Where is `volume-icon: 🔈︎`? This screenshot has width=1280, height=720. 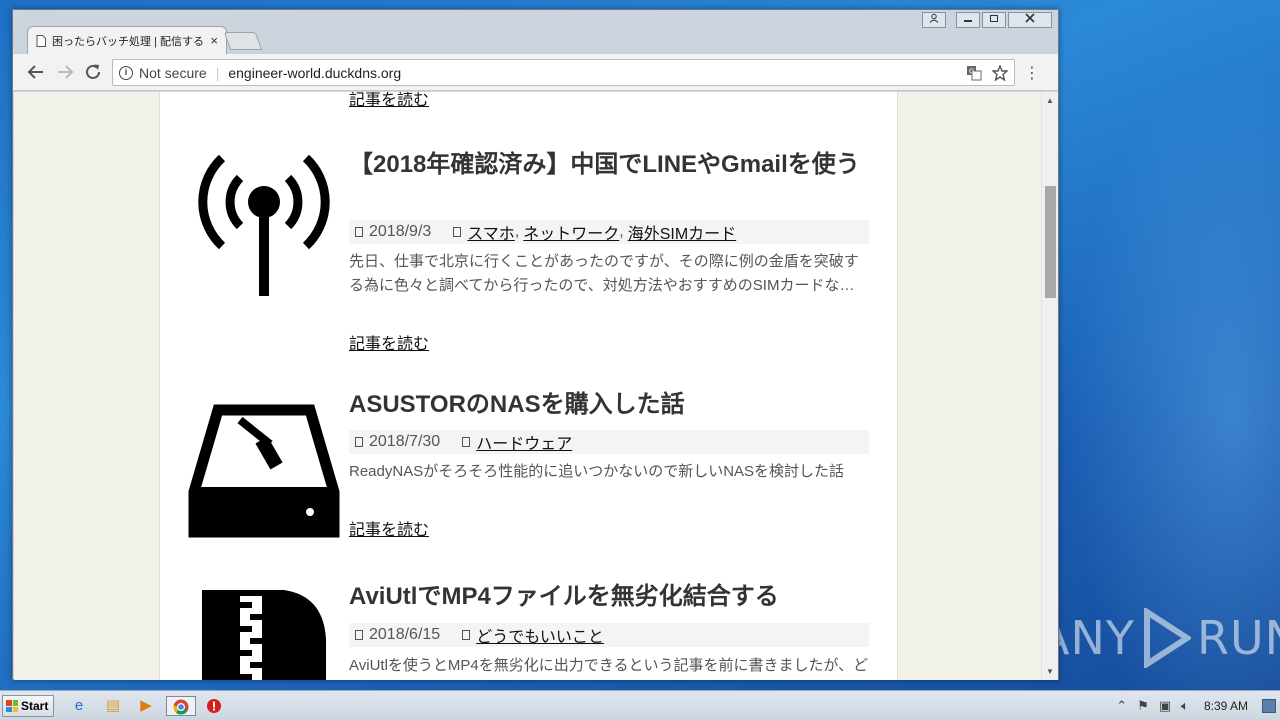
volume-icon: 🔈︎ is located at coordinates (1185, 706).